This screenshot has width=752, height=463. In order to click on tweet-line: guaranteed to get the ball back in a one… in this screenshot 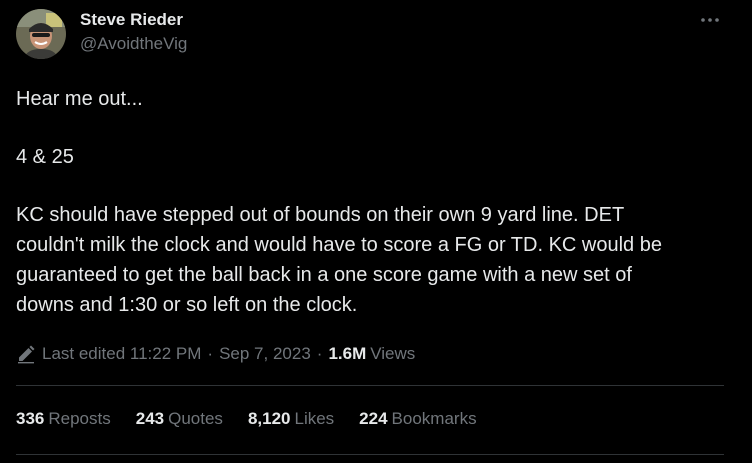, I will do `click(324, 275)`.